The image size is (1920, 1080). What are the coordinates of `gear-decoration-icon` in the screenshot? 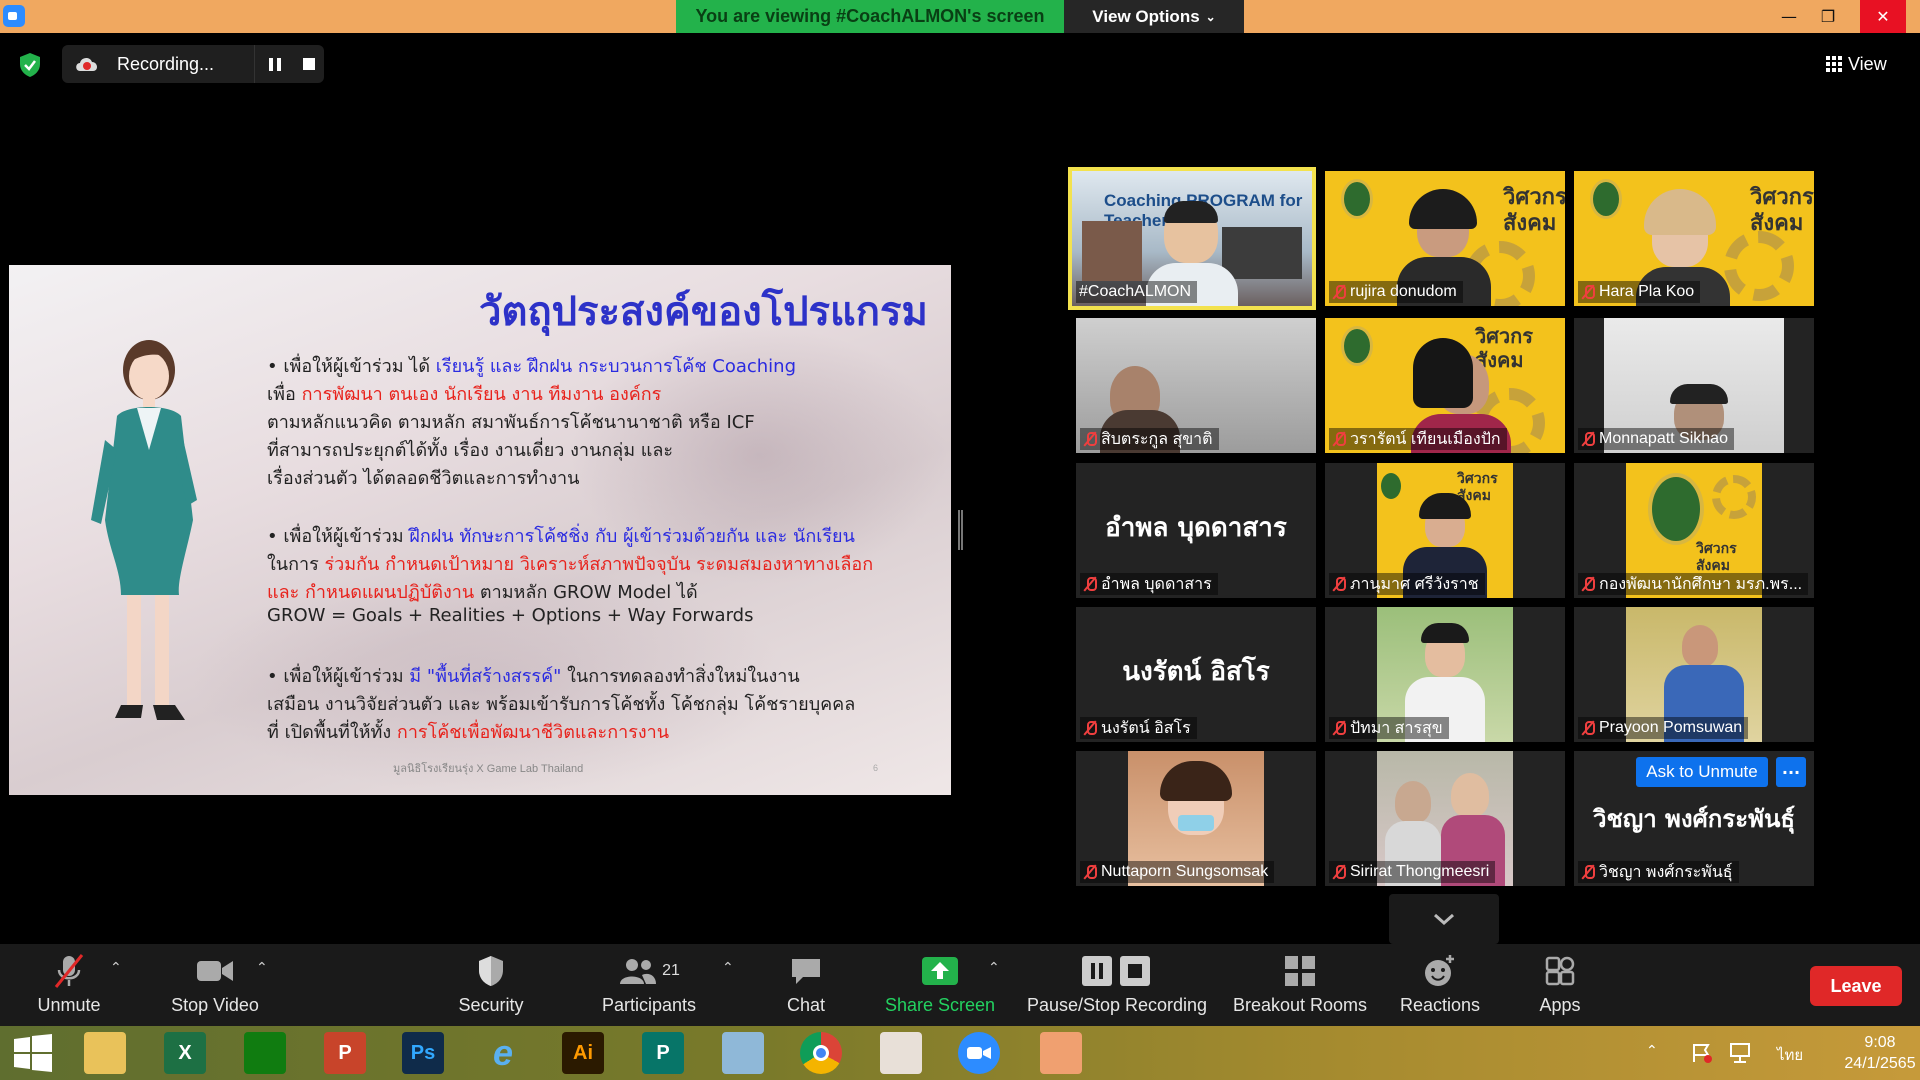 It's located at (1734, 497).